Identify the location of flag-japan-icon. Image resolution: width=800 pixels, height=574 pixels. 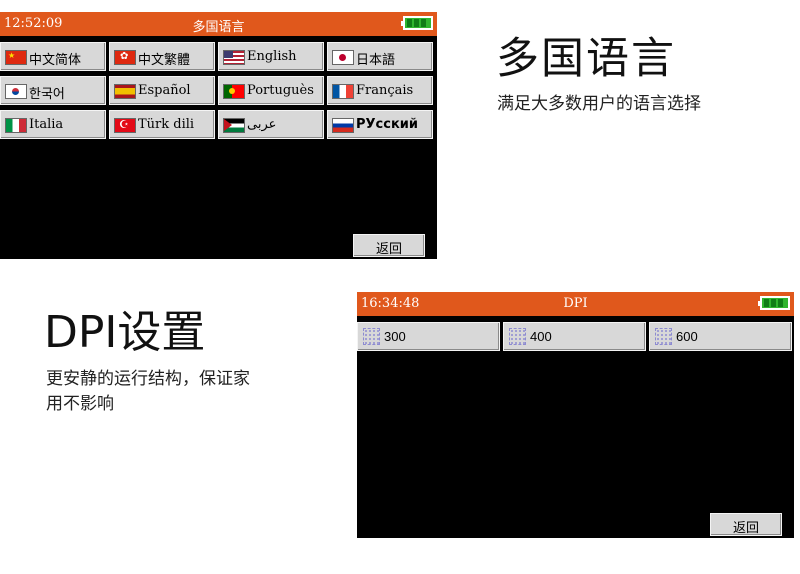
(343, 57).